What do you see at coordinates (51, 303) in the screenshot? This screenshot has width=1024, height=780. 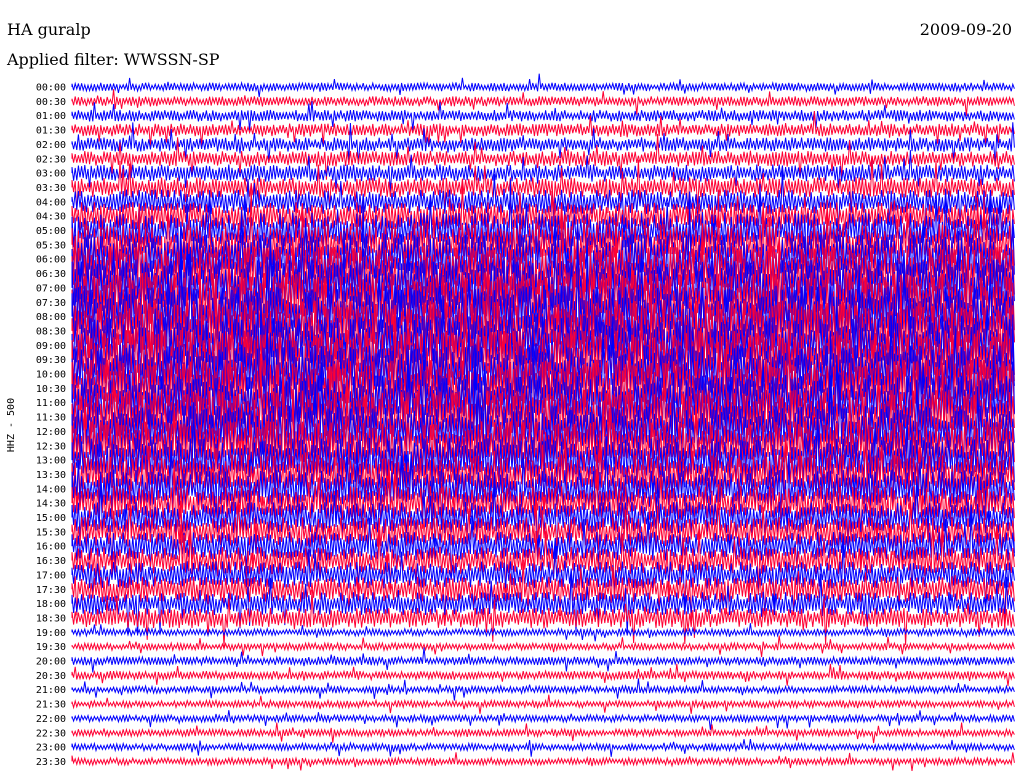 I see `time-tick-label: 07:30` at bounding box center [51, 303].